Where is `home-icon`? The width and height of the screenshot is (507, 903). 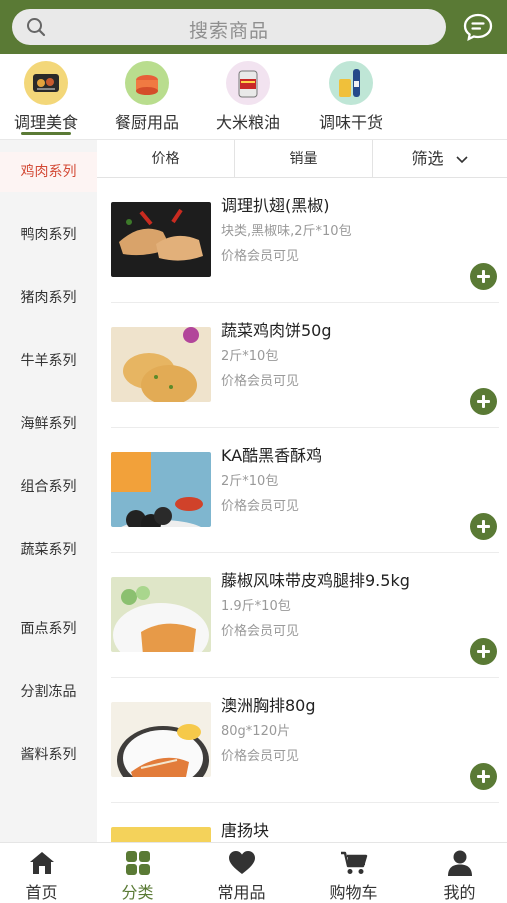
home-icon is located at coordinates (42, 863).